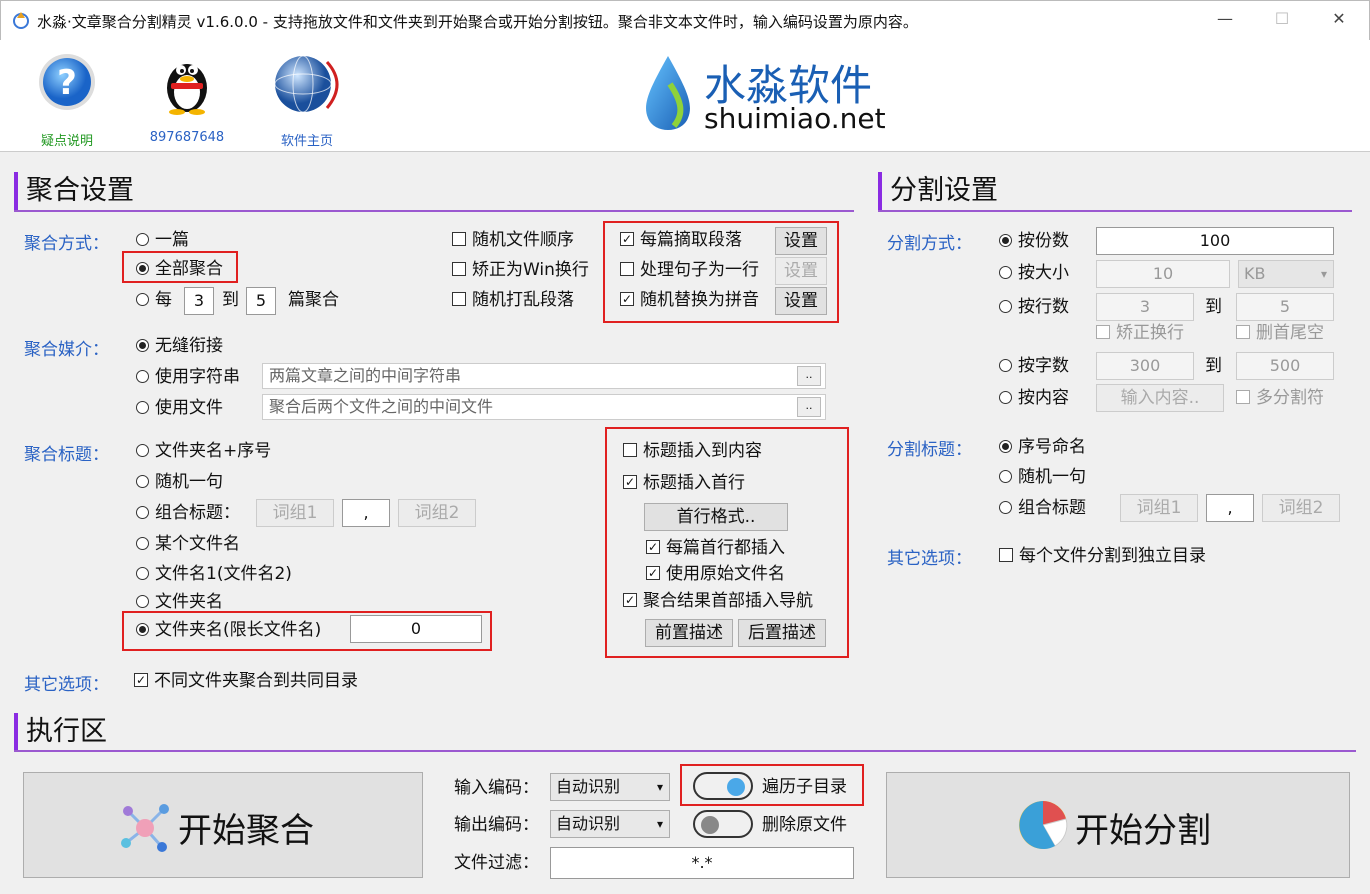  I want to click on post-description-button: 后置描述, so click(782, 633).